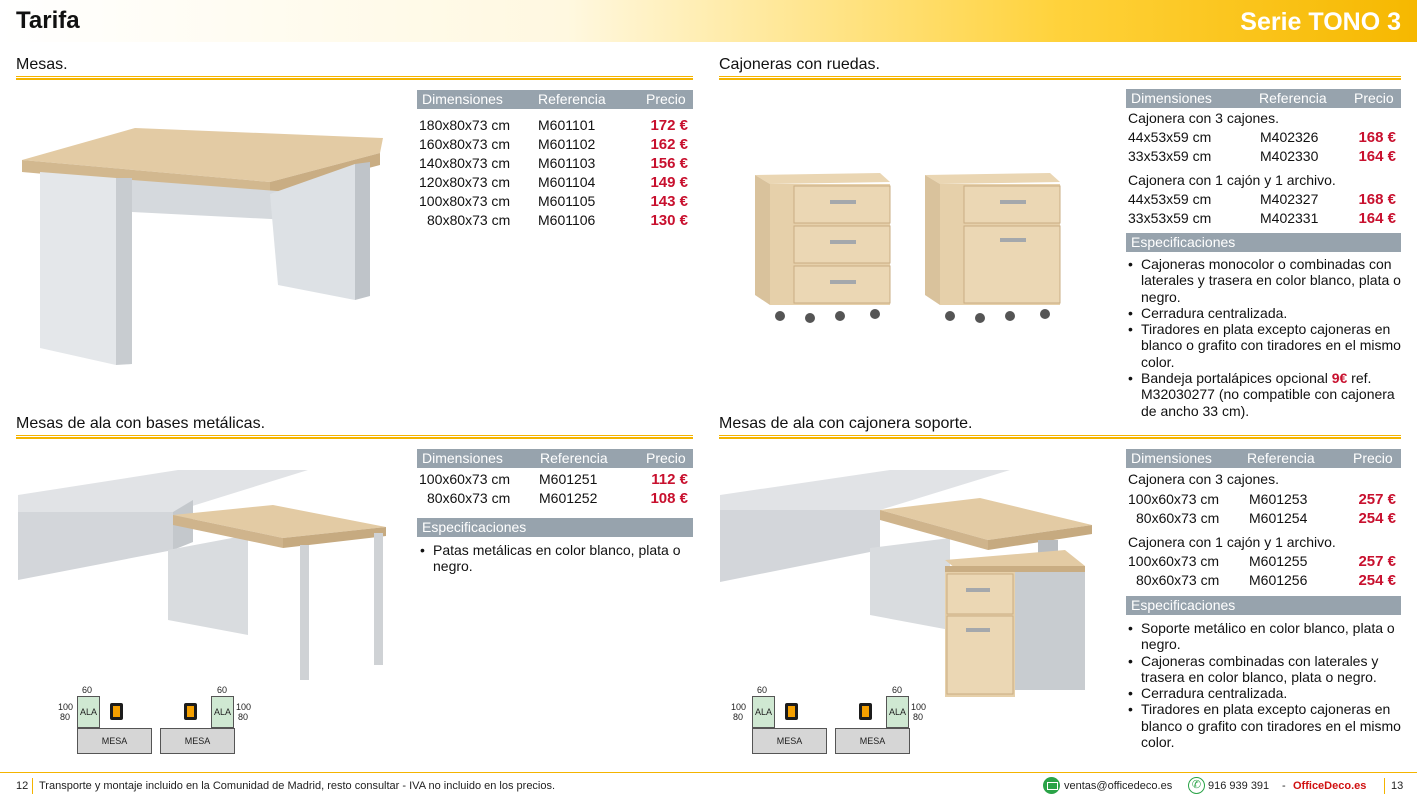 This screenshot has width=1417, height=800. I want to click on table-row: 80x60x73 cm M601254 254 €, so click(1263, 519).